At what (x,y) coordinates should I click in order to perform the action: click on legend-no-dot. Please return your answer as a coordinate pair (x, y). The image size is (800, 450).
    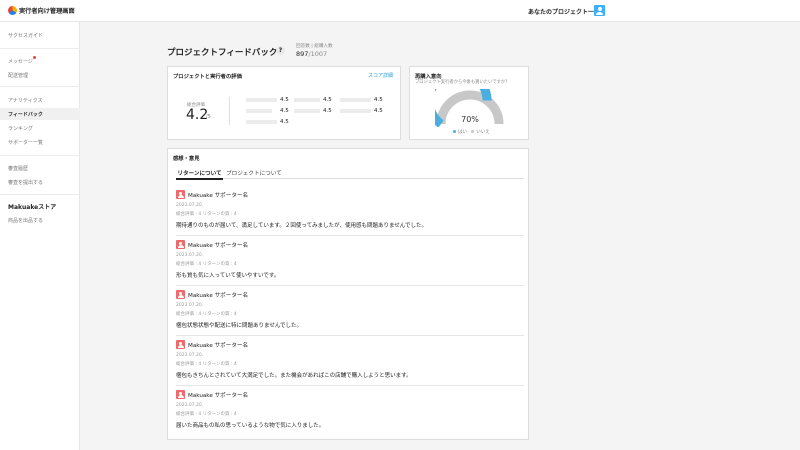
    Looking at the image, I should click on (473, 131).